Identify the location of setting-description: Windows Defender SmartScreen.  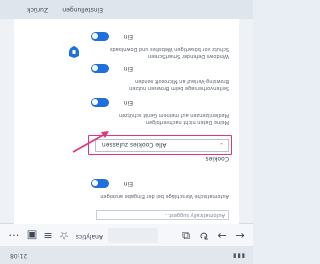
(188, 56).